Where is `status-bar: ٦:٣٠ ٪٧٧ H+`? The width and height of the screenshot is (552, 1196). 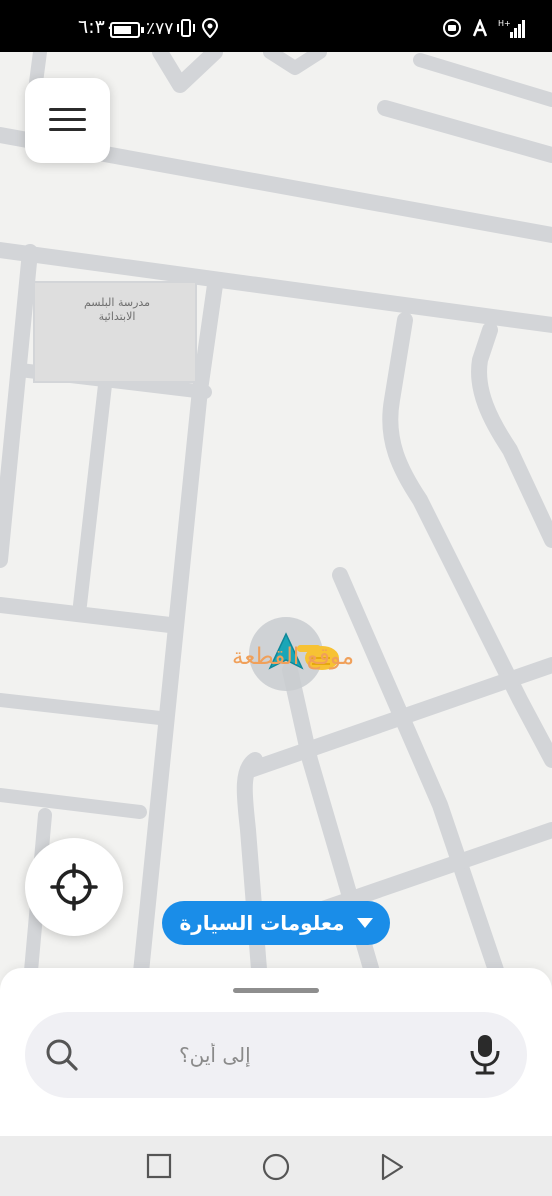 status-bar: ٦:٣٠ ٪٧٧ H+ is located at coordinates (276, 26).